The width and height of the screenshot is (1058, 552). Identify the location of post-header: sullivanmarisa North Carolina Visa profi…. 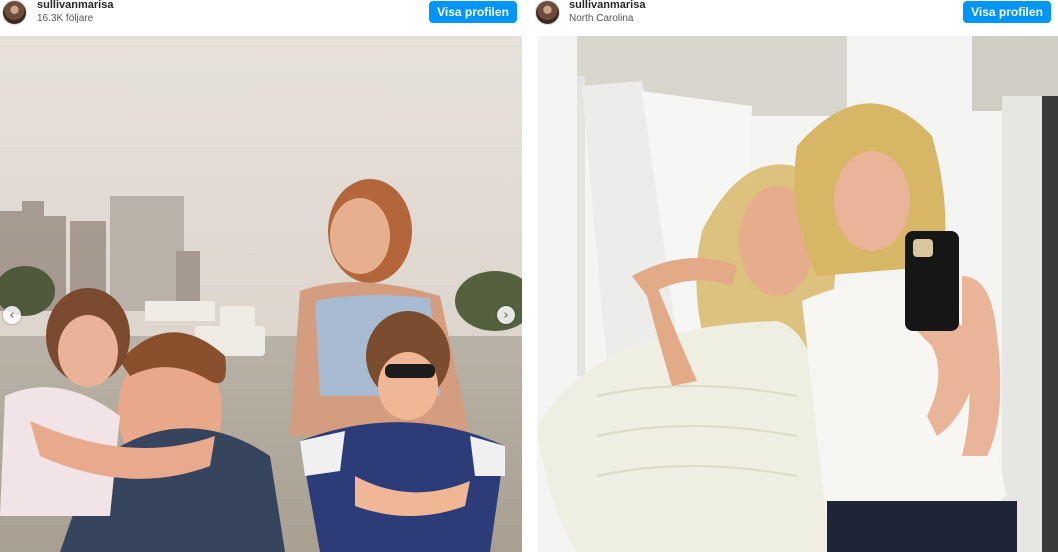
(794, 17).